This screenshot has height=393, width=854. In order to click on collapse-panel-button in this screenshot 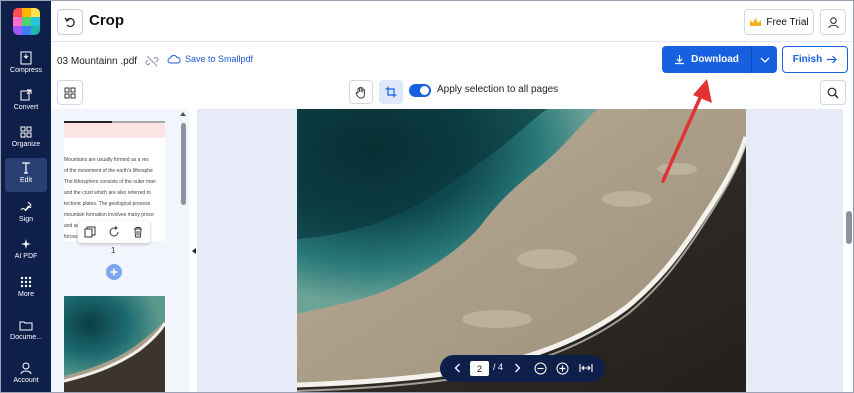, I will do `click(194, 251)`.